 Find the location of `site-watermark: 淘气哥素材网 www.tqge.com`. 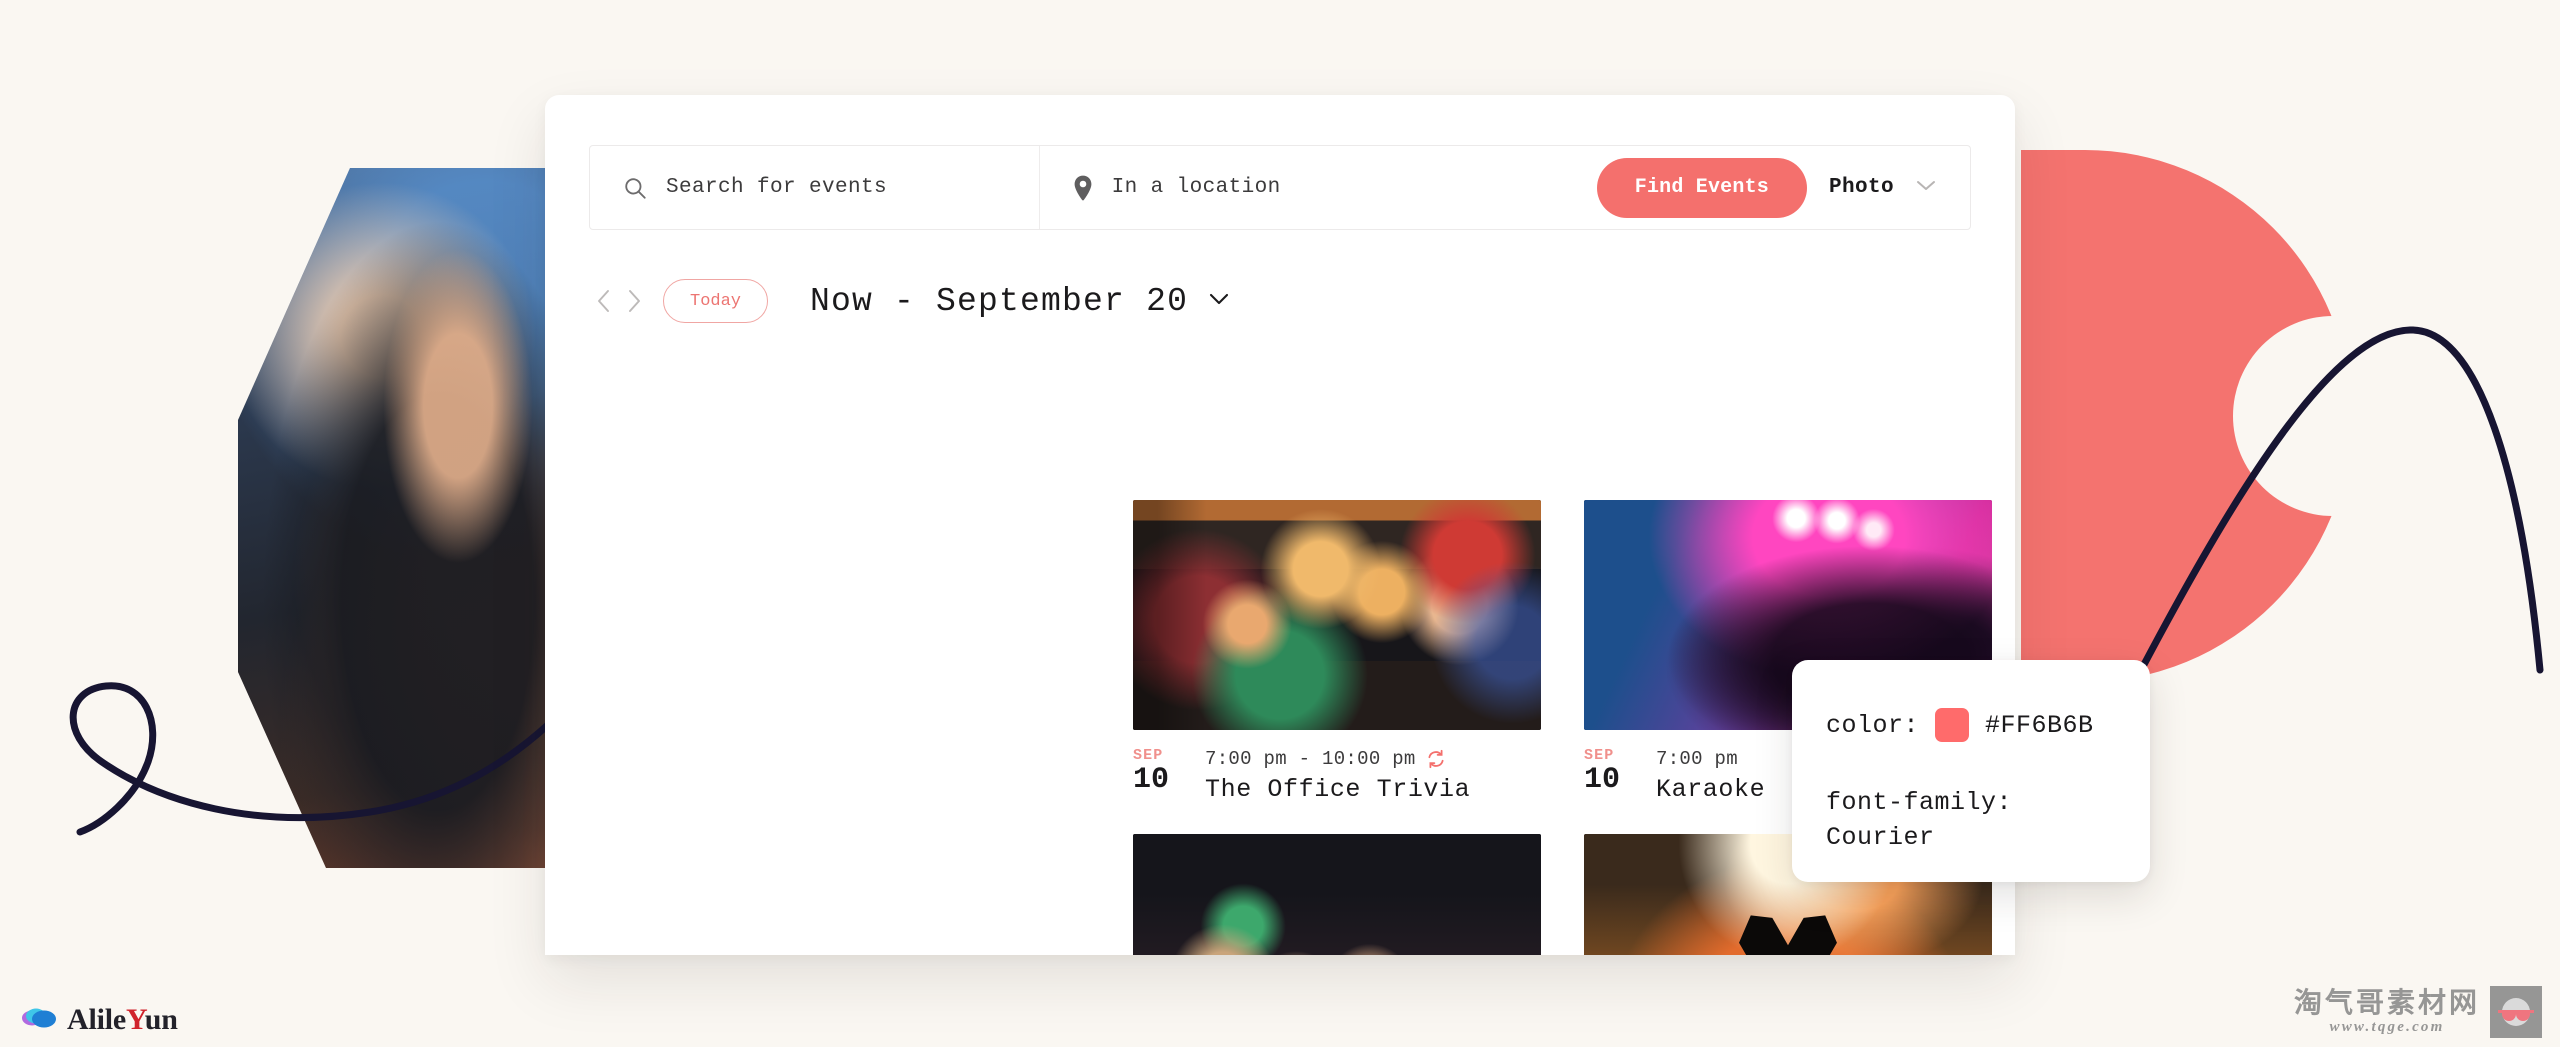

site-watermark: 淘气哥素材网 www.tqge.com is located at coordinates (2415, 1012).